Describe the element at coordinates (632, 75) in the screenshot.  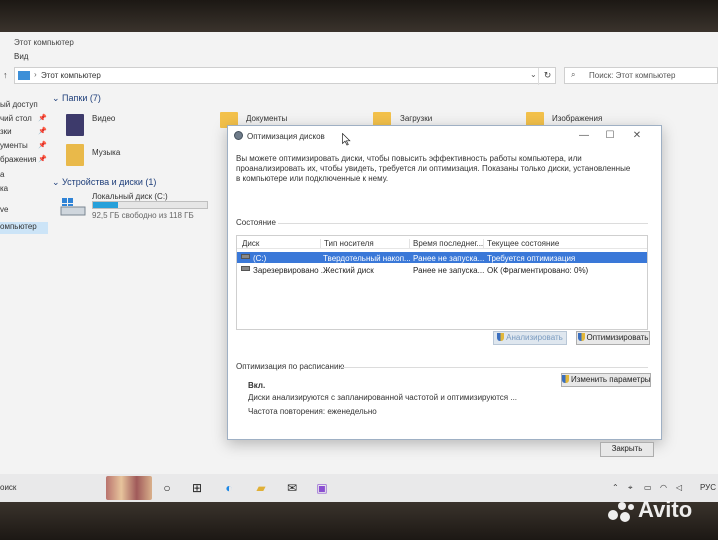
I see `search-placeholder: Поиск: Этот компьютер` at that location.